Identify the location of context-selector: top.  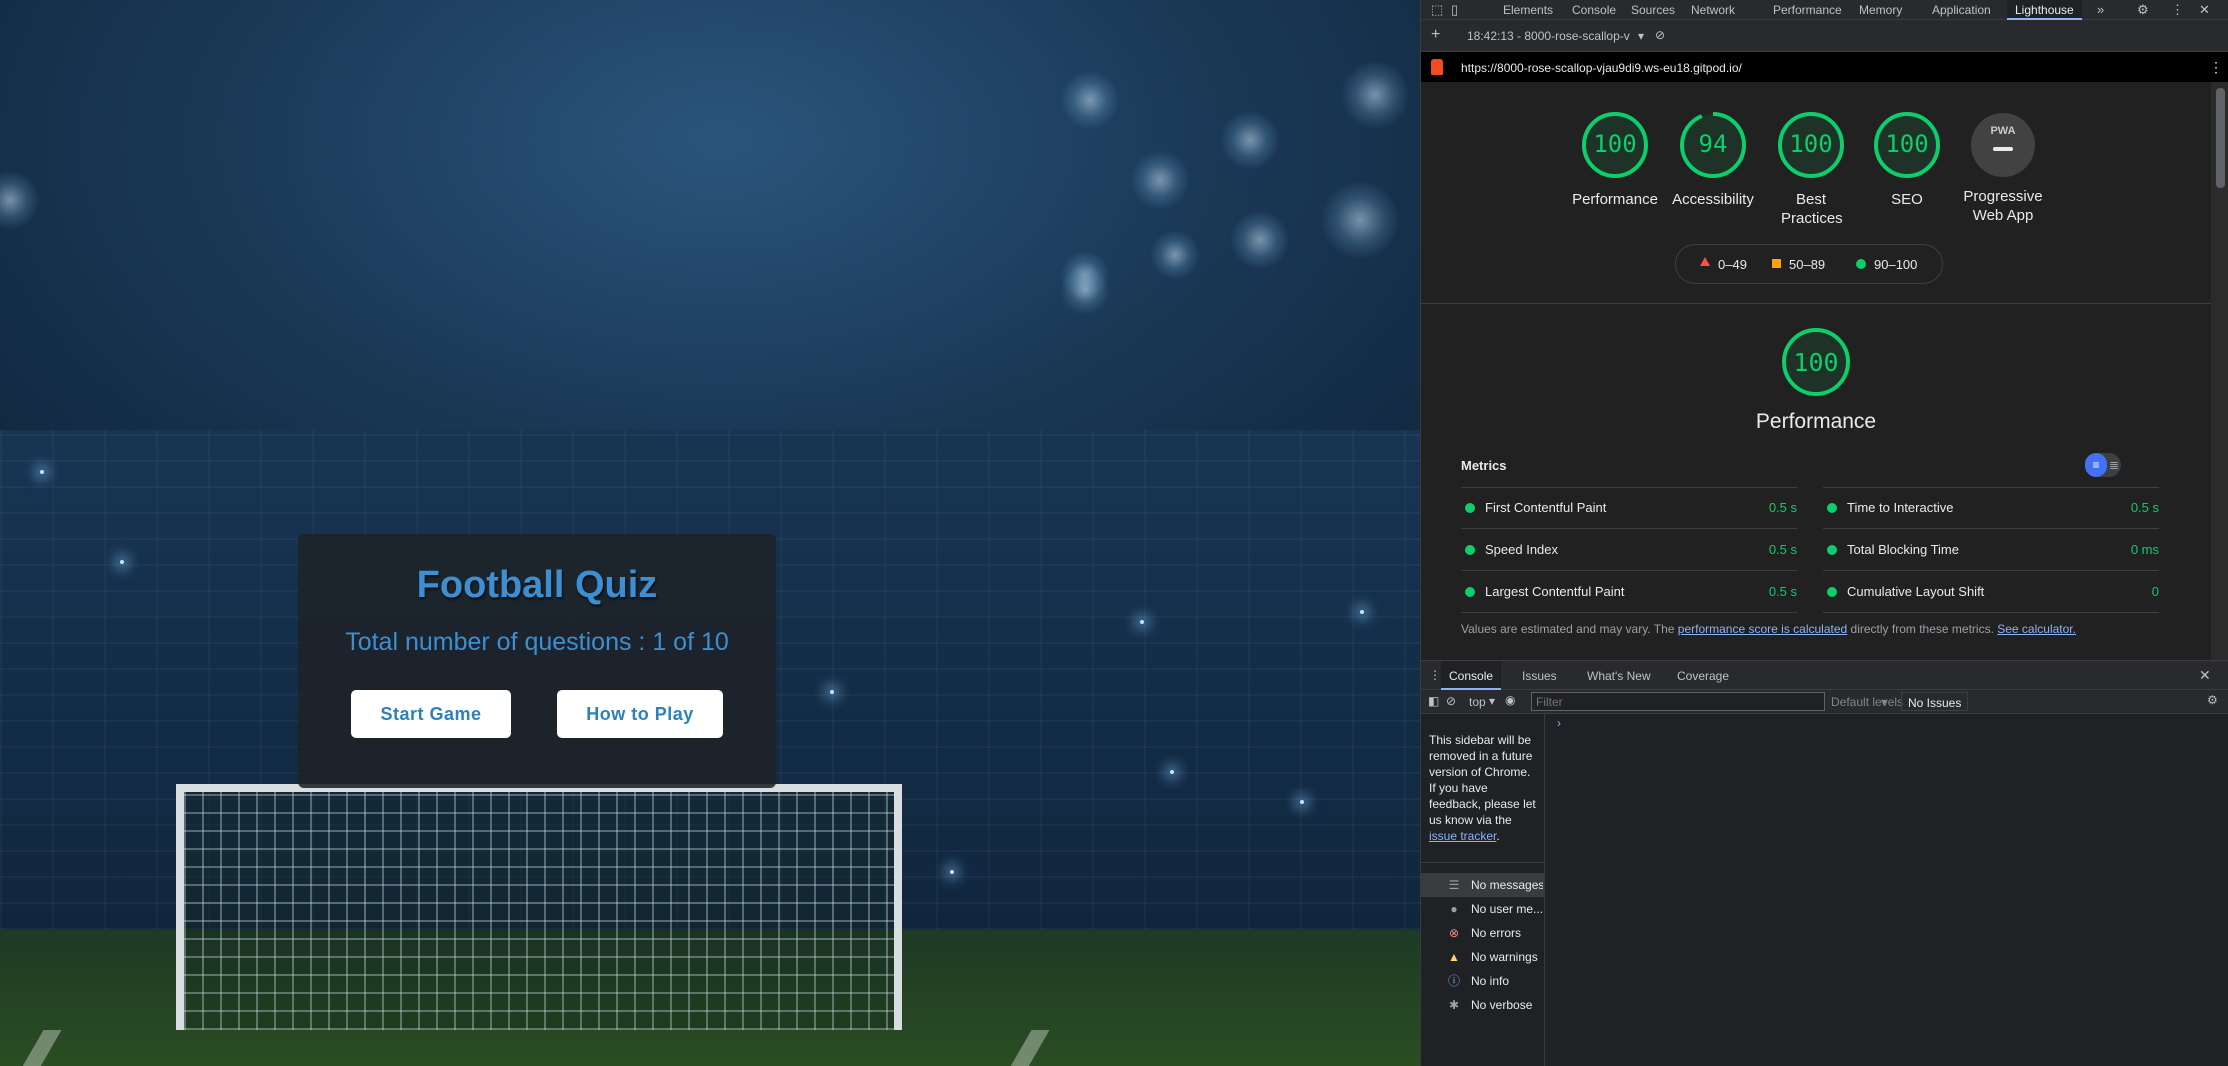
(1477, 702).